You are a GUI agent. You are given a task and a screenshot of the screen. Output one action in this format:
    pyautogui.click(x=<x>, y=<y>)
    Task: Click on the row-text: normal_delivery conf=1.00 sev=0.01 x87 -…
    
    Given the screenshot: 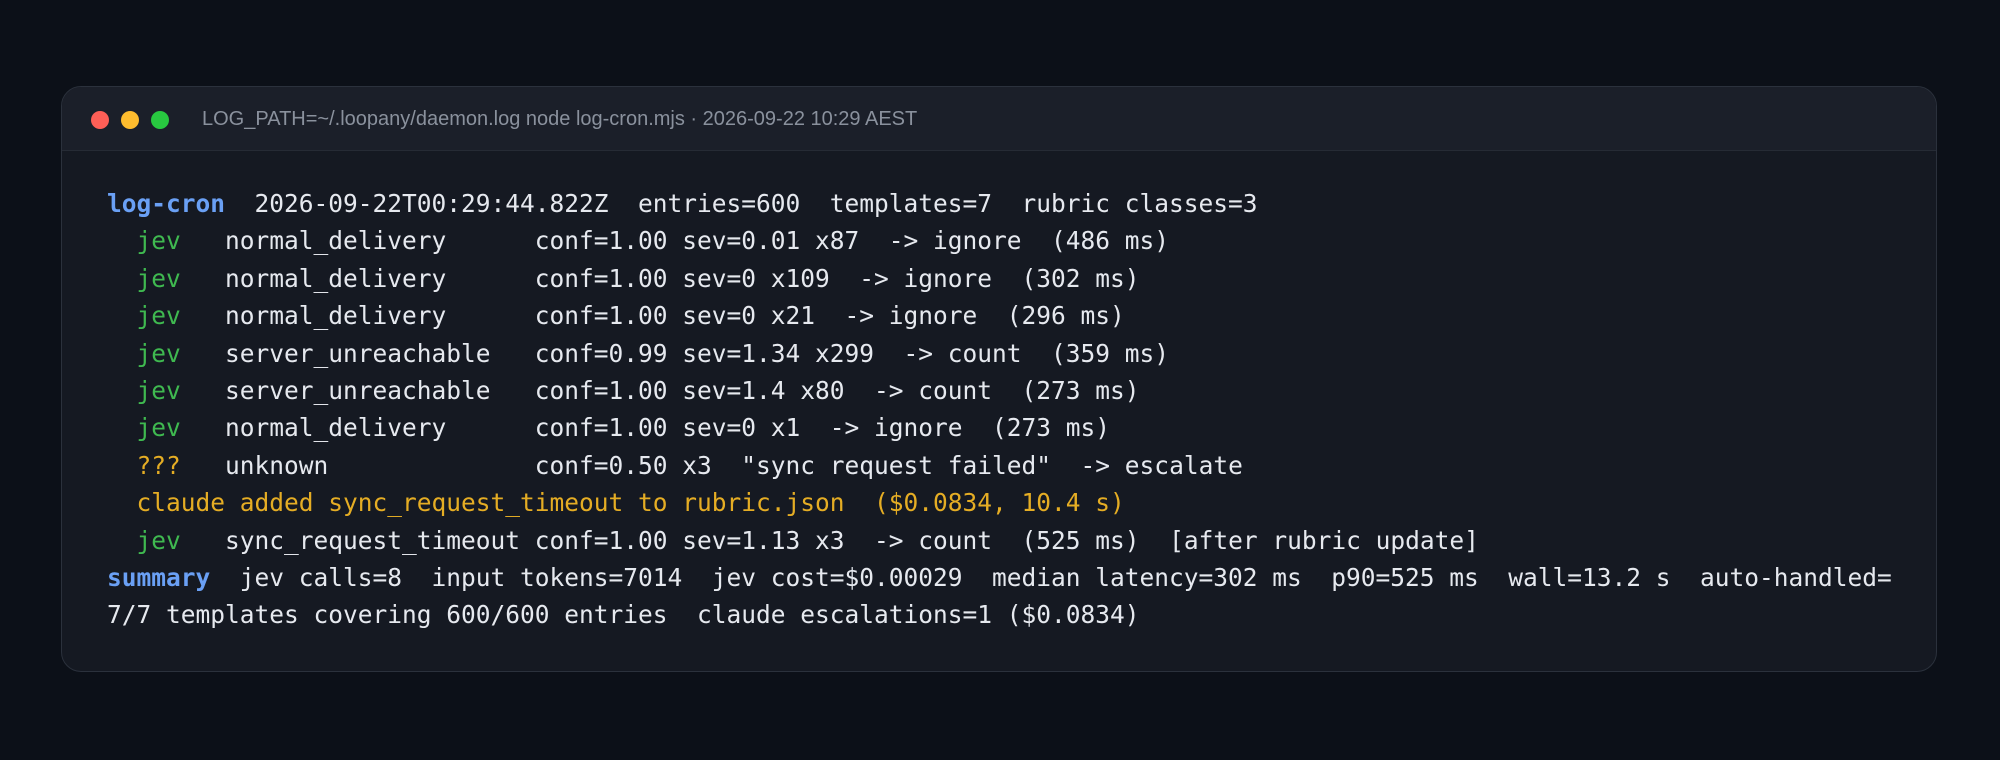 What is the action you would take?
    pyautogui.click(x=697, y=241)
    